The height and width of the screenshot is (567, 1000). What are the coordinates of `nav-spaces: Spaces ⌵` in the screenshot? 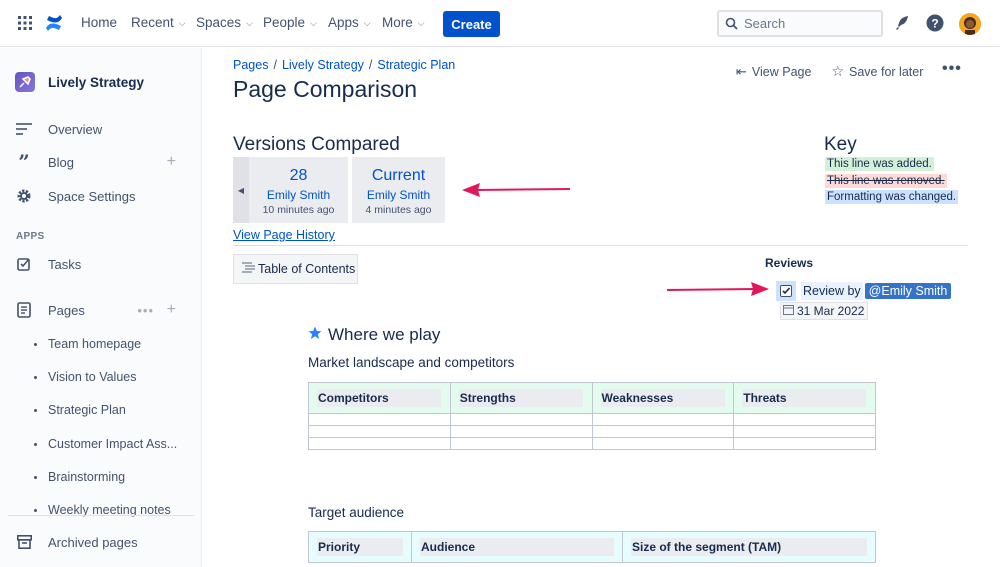 It's located at (224, 22).